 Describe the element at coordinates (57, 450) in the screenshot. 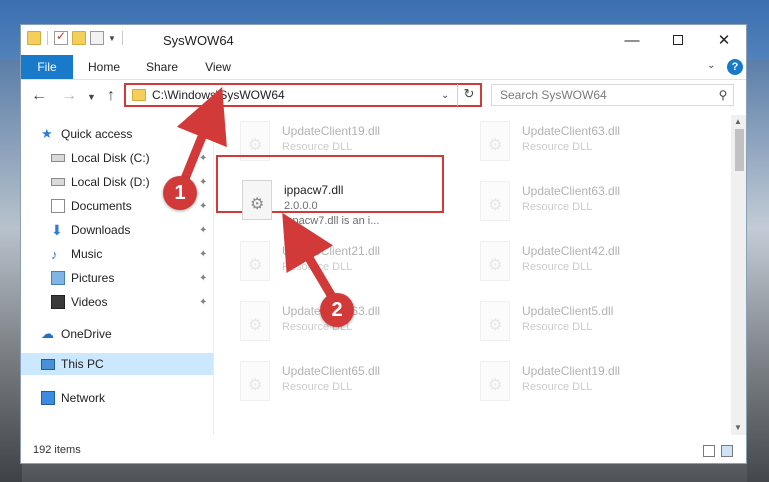

I see `item-count: 192 items` at that location.